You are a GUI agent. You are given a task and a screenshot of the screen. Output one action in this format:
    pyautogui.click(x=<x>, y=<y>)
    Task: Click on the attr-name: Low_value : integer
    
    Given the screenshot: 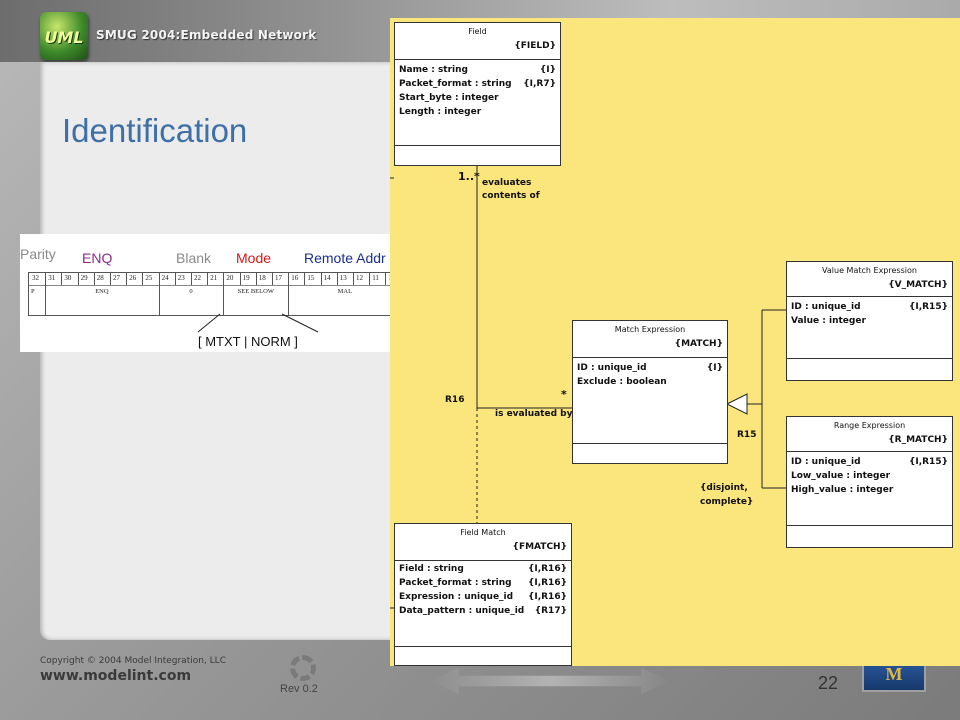 What is the action you would take?
    pyautogui.click(x=841, y=476)
    